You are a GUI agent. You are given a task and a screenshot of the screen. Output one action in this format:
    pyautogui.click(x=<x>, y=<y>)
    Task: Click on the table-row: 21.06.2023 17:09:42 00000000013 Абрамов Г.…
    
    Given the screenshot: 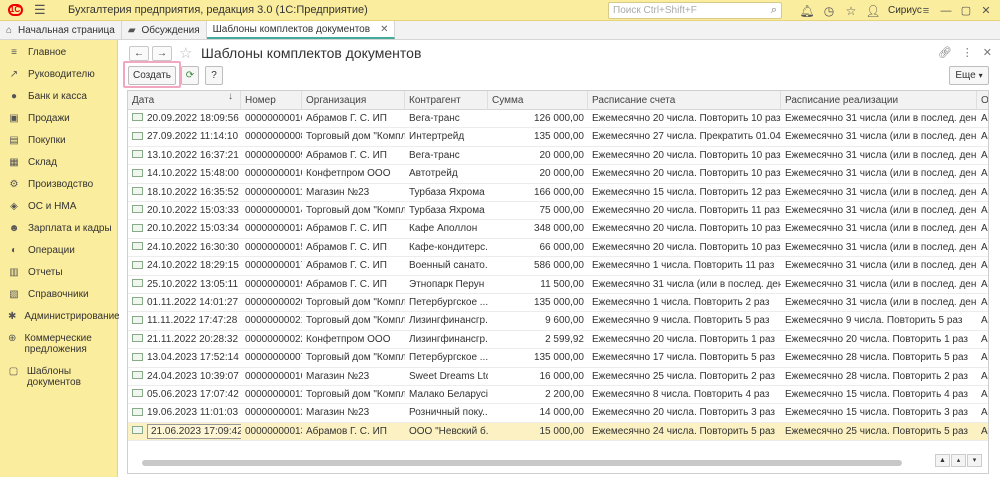 What is the action you would take?
    pyautogui.click(x=558, y=432)
    